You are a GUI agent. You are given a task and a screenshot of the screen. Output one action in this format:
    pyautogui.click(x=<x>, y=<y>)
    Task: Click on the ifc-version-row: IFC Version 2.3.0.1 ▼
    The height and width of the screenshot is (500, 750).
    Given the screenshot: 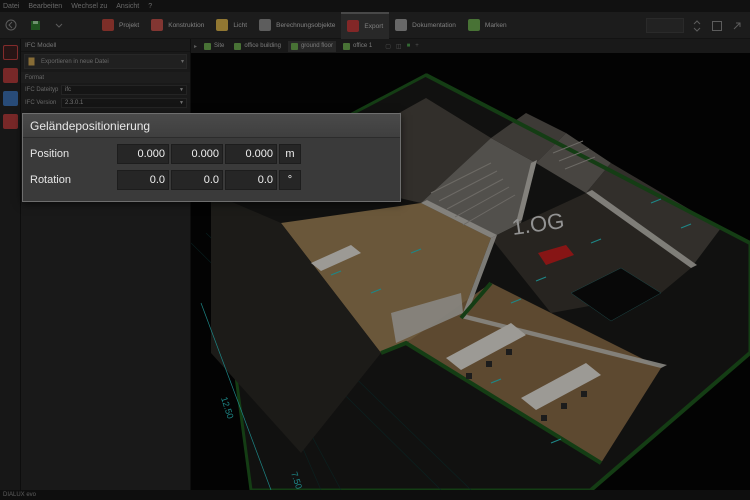 What is the action you would take?
    pyautogui.click(x=105, y=103)
    